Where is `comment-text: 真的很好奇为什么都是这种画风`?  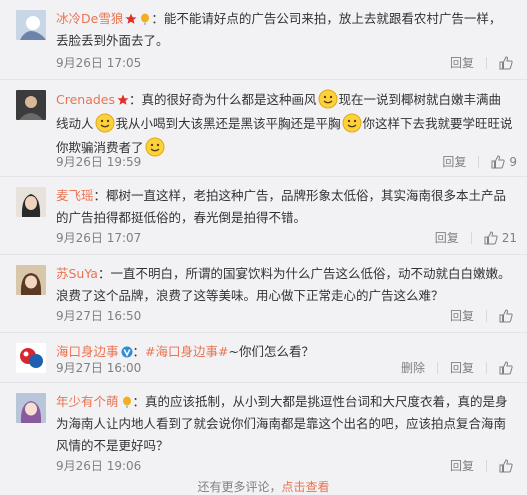
comment-text: 真的很好奇为什么都是这种画风 is located at coordinates (229, 99).